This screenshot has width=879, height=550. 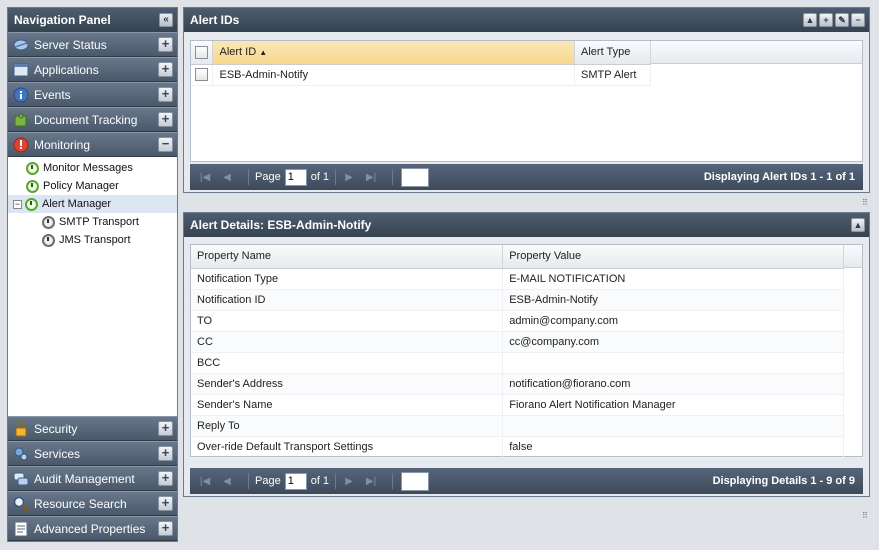 I want to click on chat-icon, so click(x=21, y=479).